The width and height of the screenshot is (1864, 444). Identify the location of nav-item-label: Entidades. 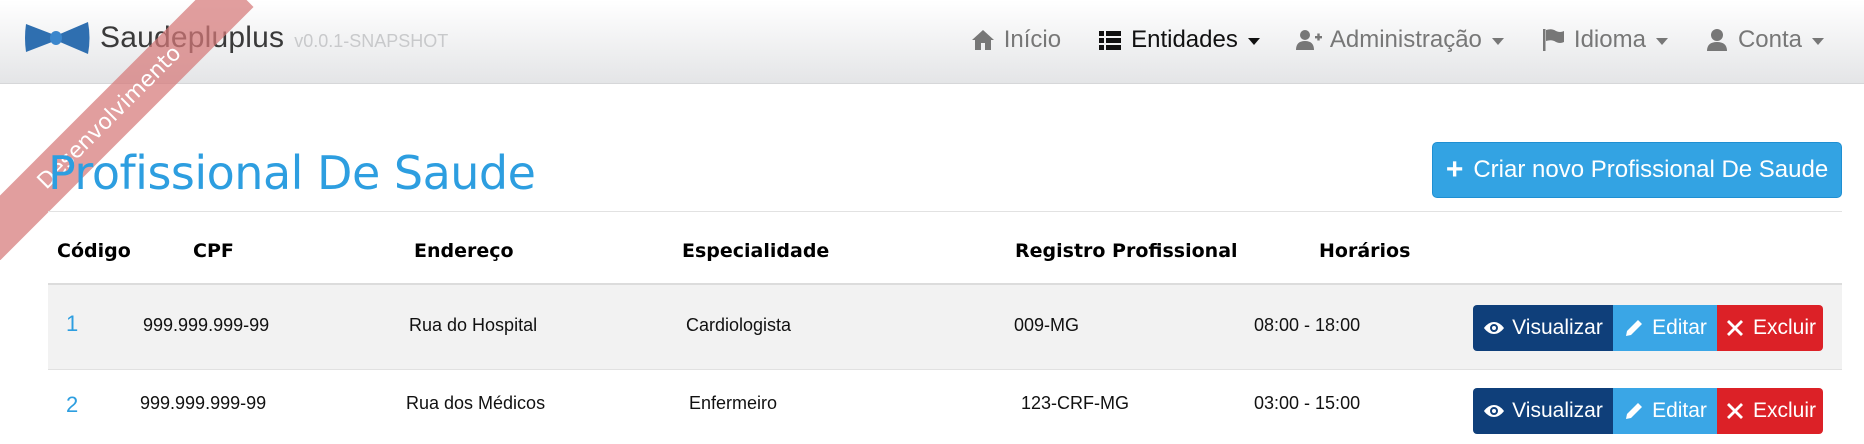
(1184, 39).